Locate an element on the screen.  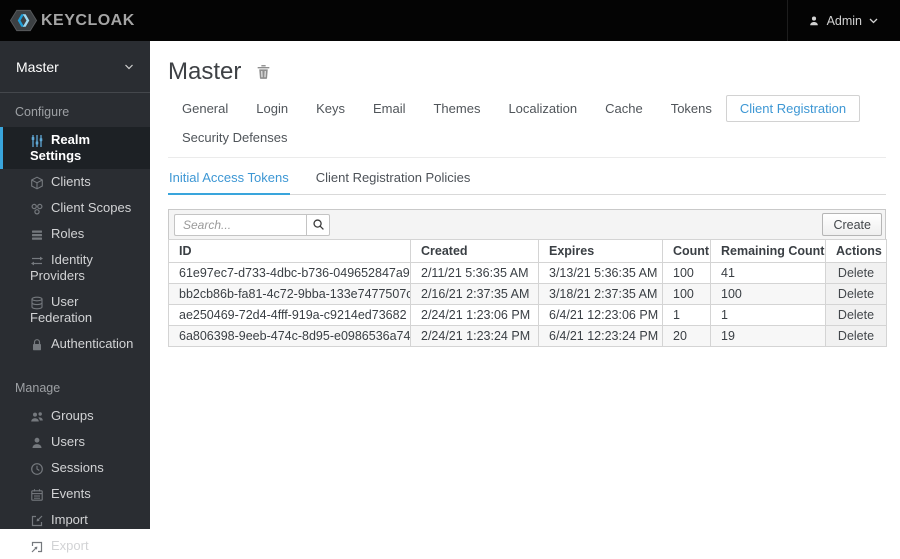
cell-count: 100 is located at coordinates (687, 294).